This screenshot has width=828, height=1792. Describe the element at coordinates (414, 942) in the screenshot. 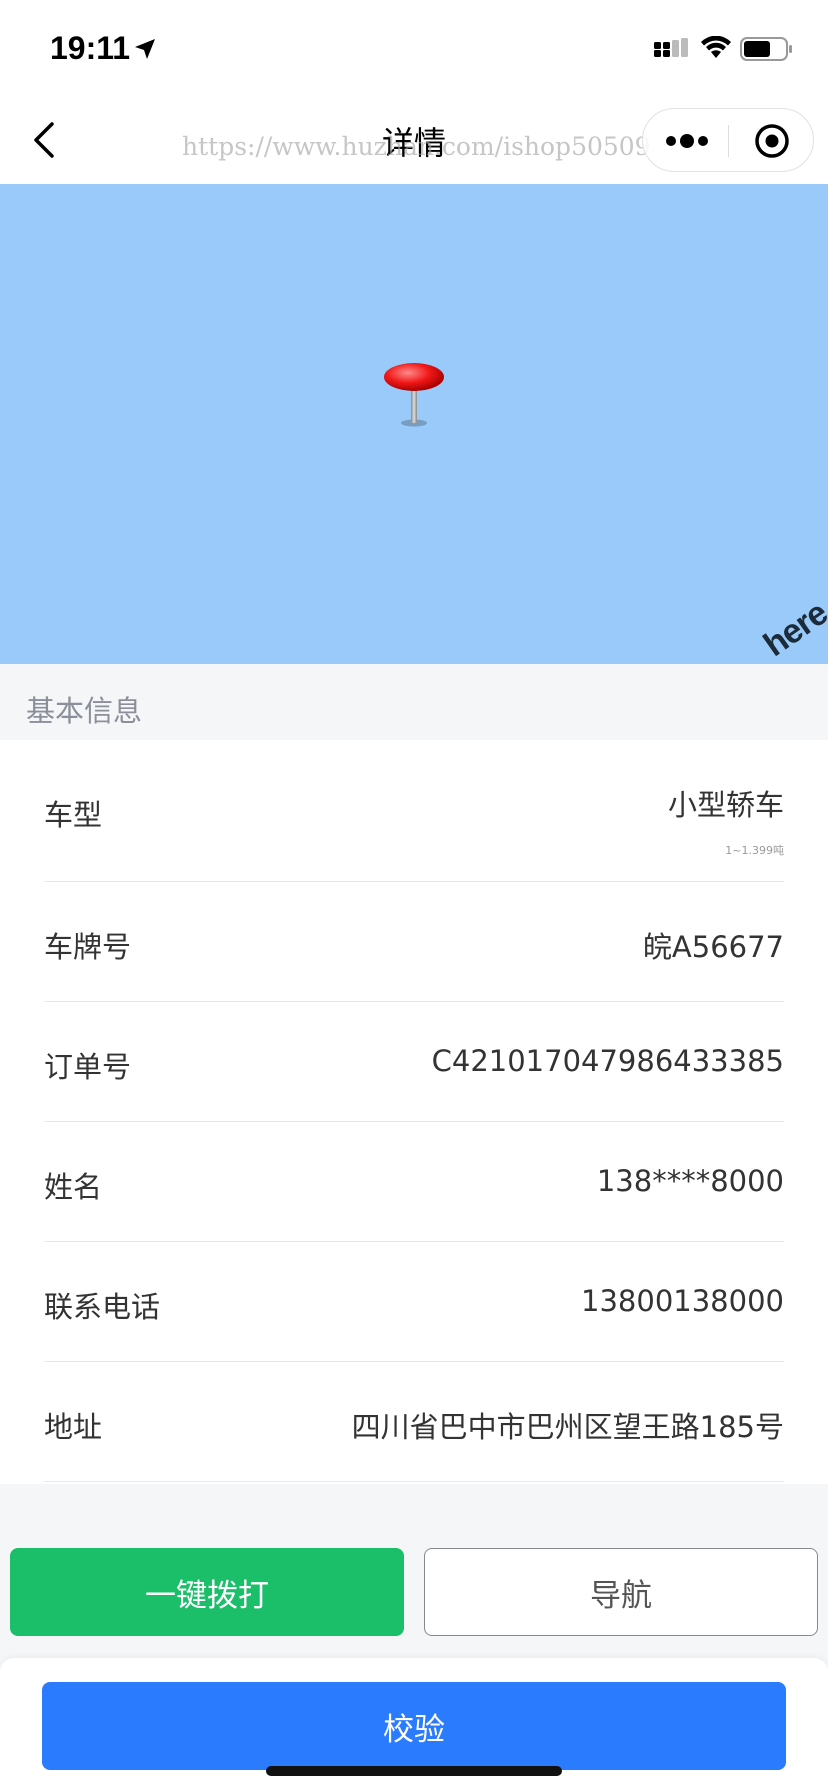

I see `info-row-plate: 车牌号 皖A56677` at that location.